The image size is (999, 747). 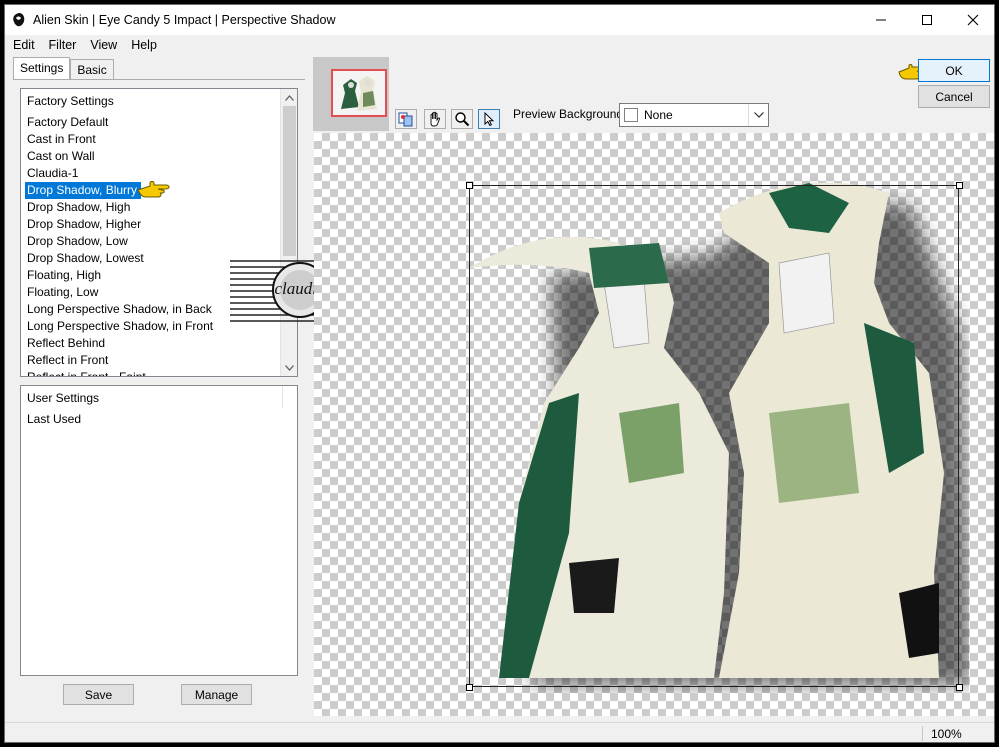 What do you see at coordinates (68, 122) in the screenshot?
I see `list-item-label: Factory Default` at bounding box center [68, 122].